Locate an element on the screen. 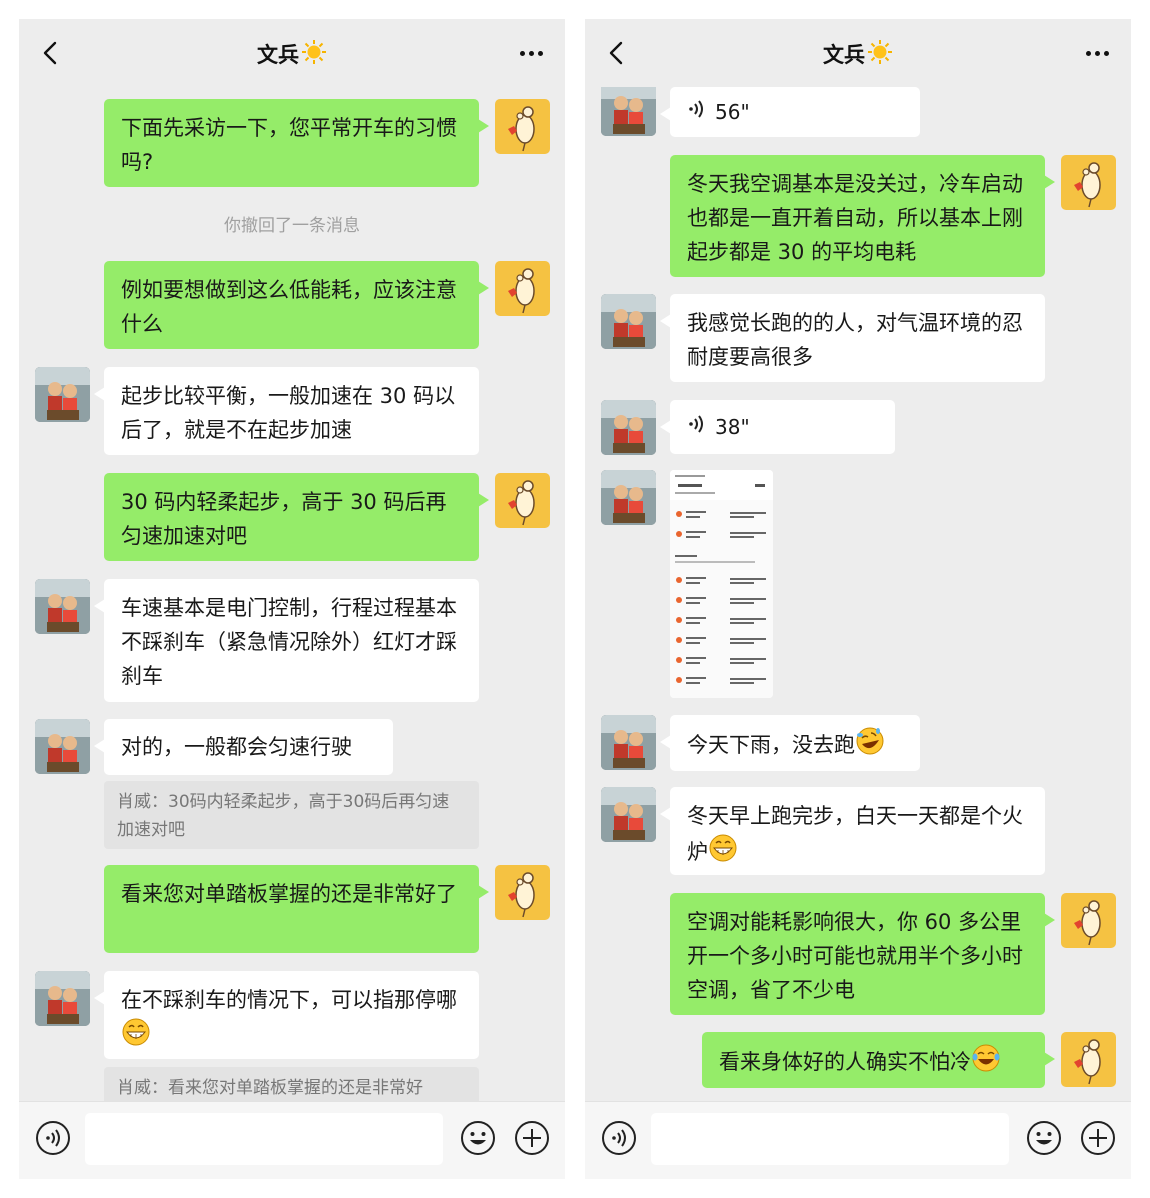  screenshot-image-message is located at coordinates (721, 584).